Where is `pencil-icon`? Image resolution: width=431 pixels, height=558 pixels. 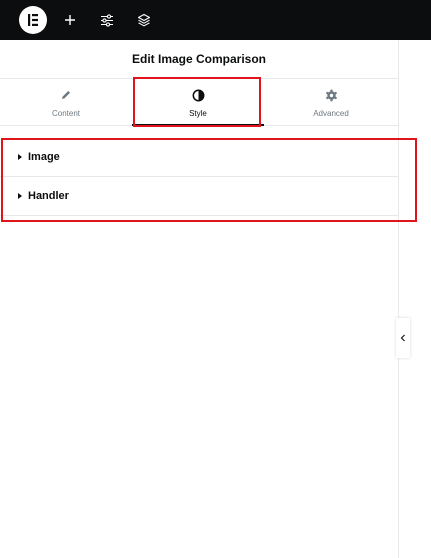 pencil-icon is located at coordinates (66, 95).